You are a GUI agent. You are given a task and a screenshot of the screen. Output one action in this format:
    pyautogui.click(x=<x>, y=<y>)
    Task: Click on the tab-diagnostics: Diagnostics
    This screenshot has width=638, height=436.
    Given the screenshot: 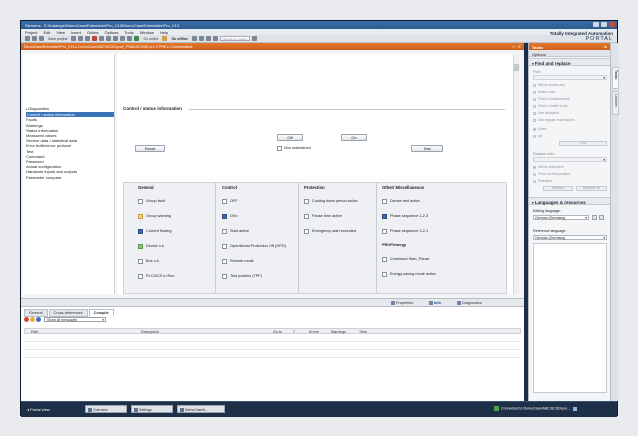 What is the action you would take?
    pyautogui.click(x=469, y=302)
    